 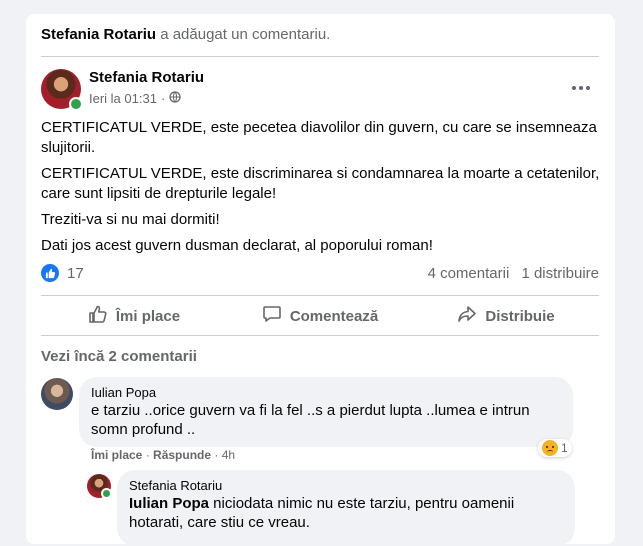 I want to click on post-meta: Ieri la 01:31 ·, so click(x=135, y=98).